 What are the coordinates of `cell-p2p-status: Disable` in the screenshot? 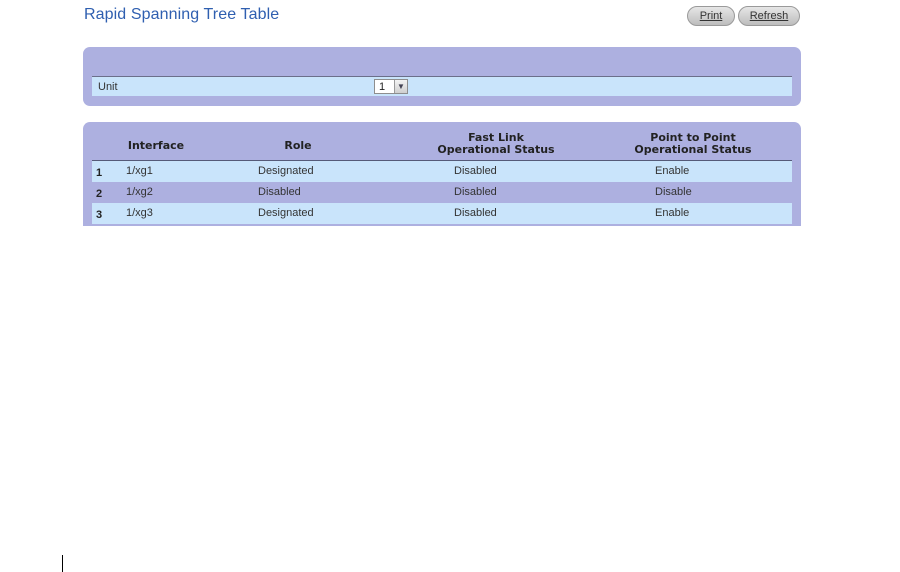 It's located at (673, 192).